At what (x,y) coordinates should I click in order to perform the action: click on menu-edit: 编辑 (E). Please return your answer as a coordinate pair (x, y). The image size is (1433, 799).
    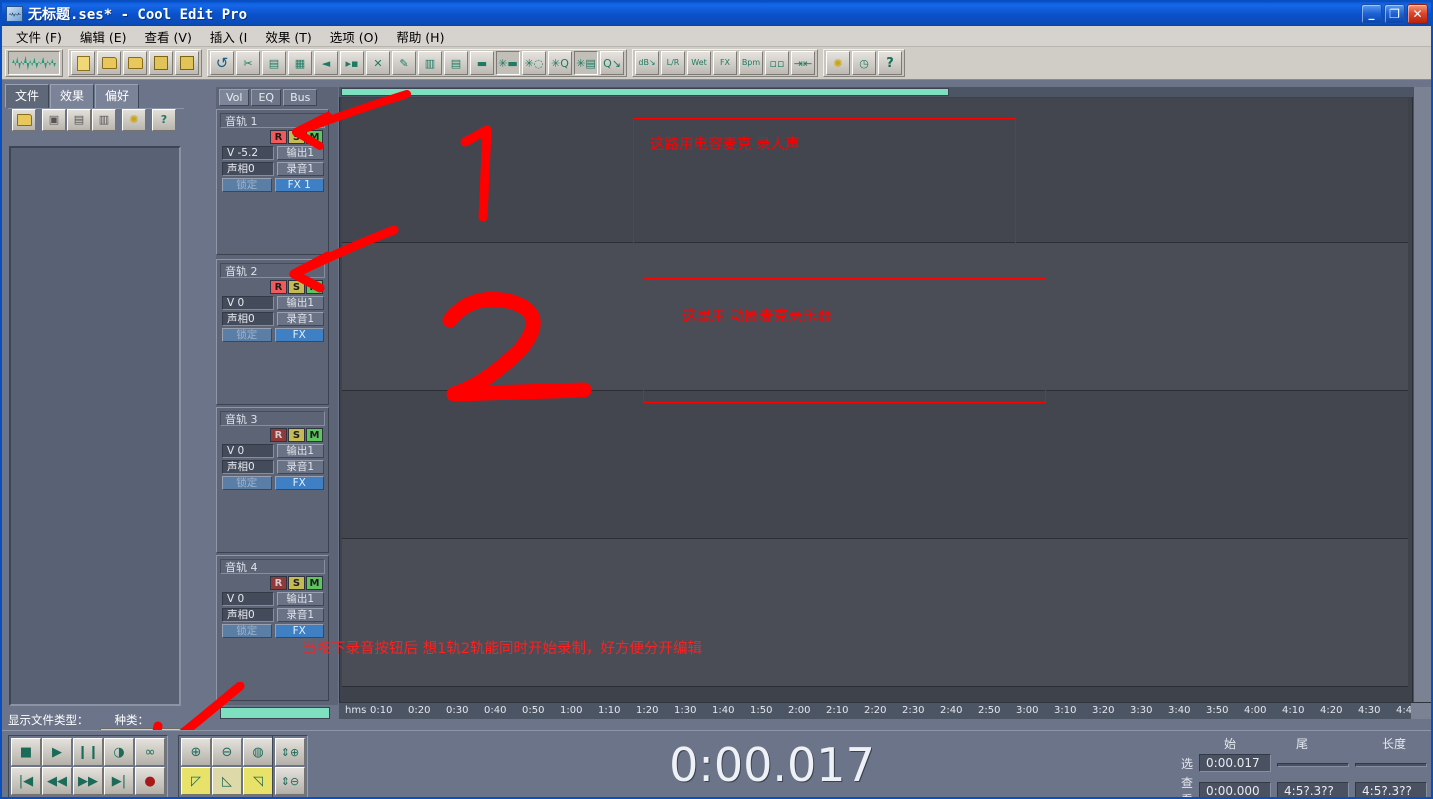
    Looking at the image, I should click on (103, 36).